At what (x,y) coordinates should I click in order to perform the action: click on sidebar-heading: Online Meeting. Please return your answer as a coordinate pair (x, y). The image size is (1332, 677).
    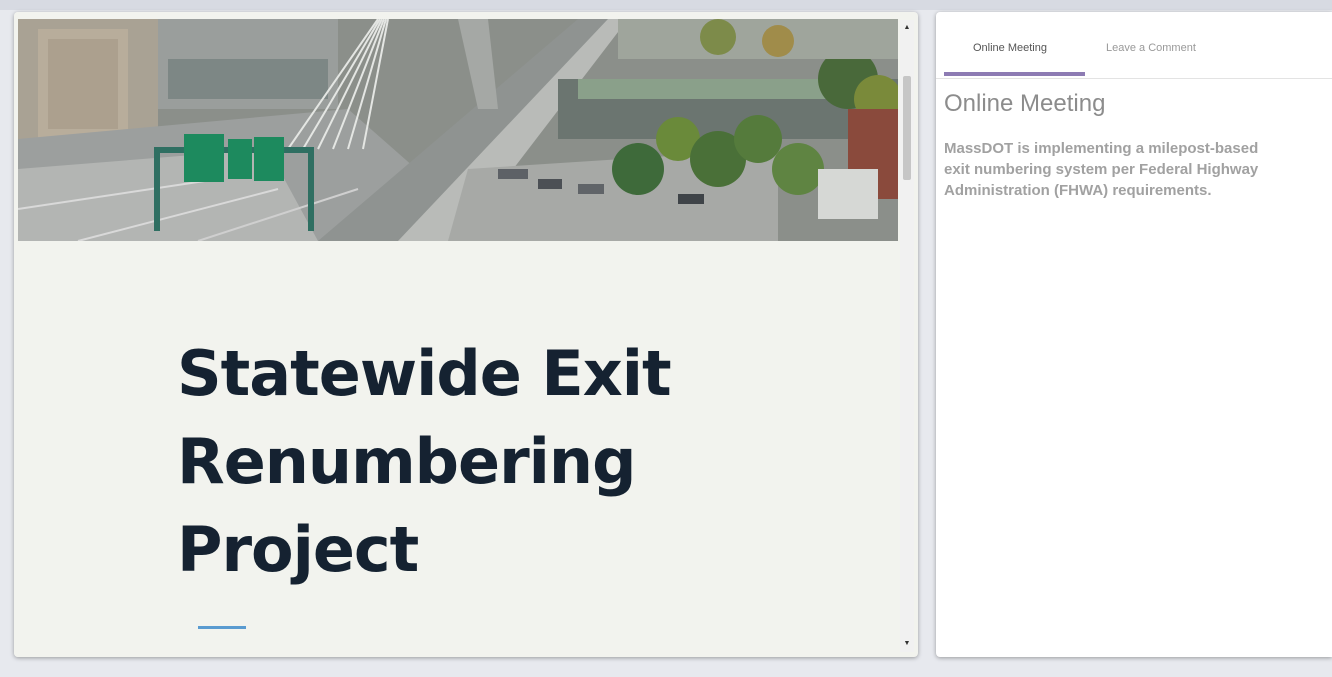
    Looking at the image, I should click on (1025, 103).